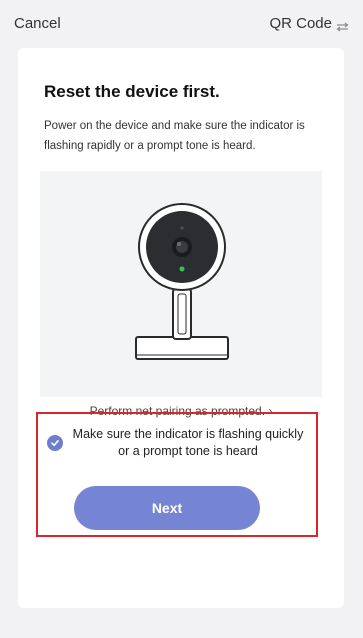 The width and height of the screenshot is (363, 638). I want to click on qr-code-button: QR Code, so click(309, 23).